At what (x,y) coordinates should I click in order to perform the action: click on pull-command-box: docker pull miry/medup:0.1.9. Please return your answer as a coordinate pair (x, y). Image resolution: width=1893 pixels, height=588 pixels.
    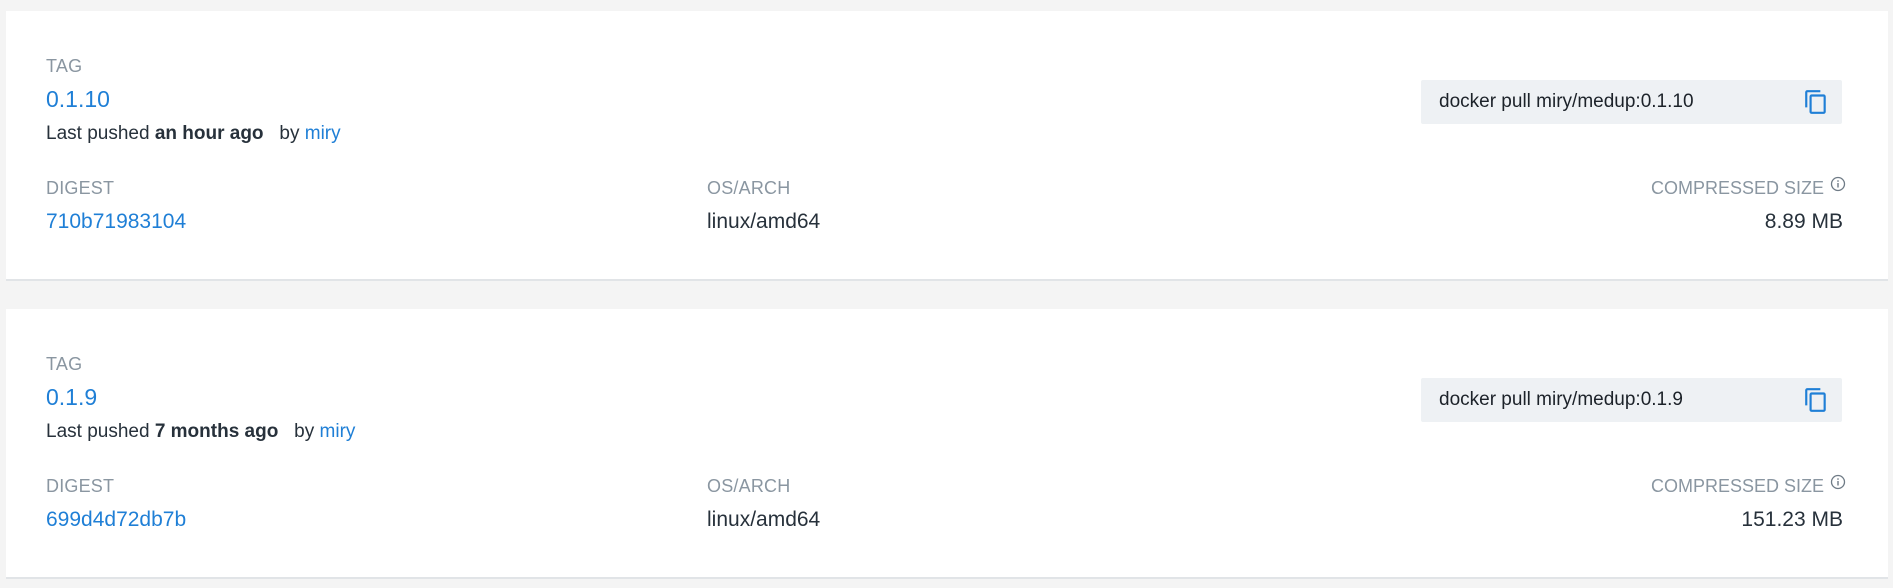
    Looking at the image, I should click on (1631, 400).